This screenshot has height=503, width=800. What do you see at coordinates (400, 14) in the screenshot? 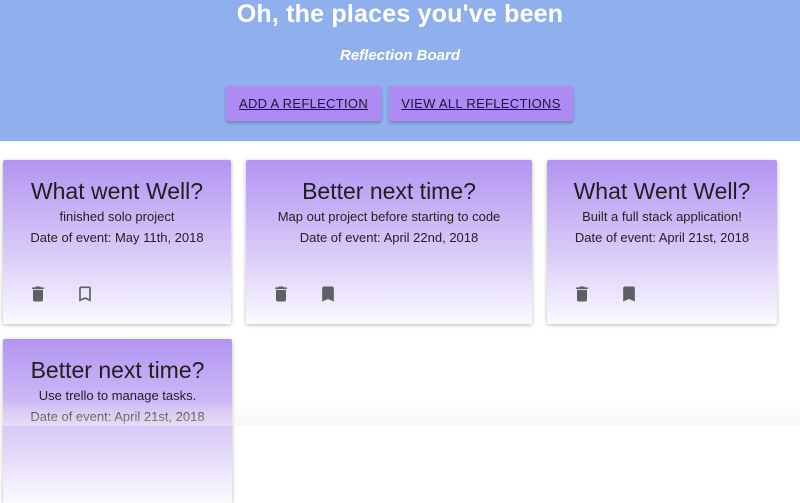
I see `page-title: Oh, the places you've been` at bounding box center [400, 14].